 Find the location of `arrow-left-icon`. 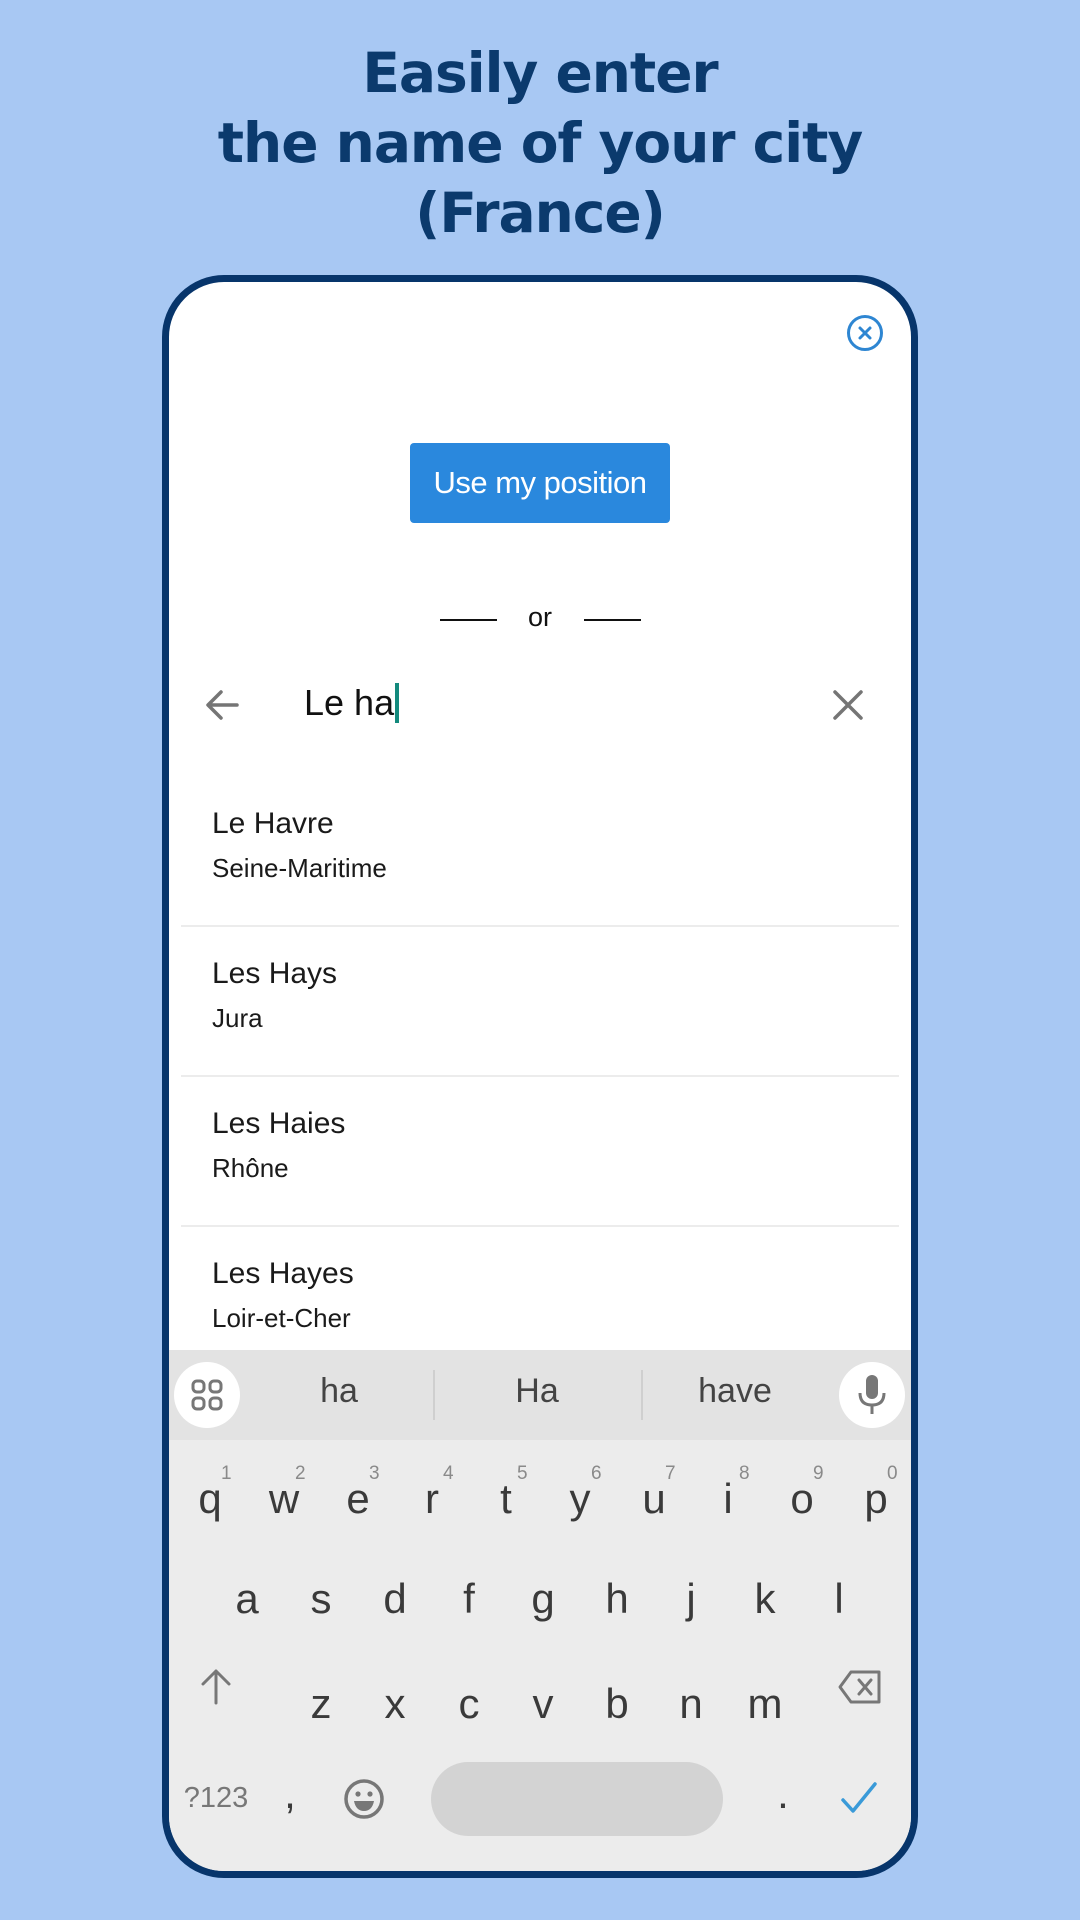

arrow-left-icon is located at coordinates (222, 705).